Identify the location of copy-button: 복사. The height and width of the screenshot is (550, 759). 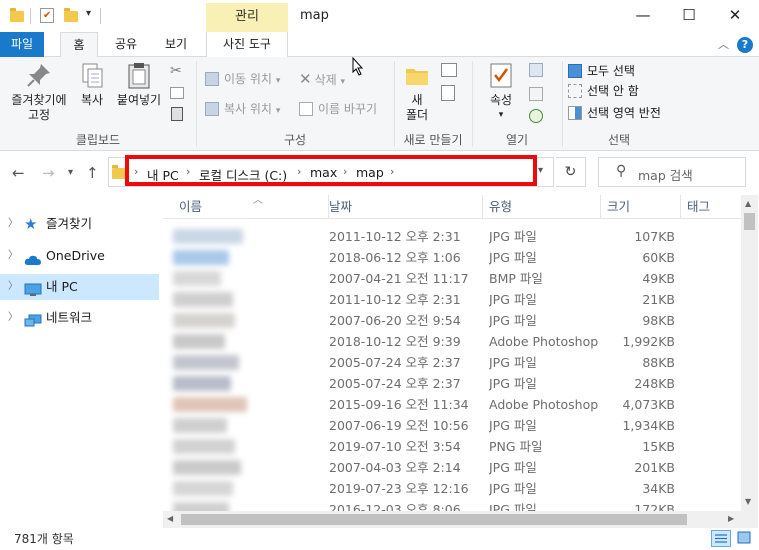
(92, 84).